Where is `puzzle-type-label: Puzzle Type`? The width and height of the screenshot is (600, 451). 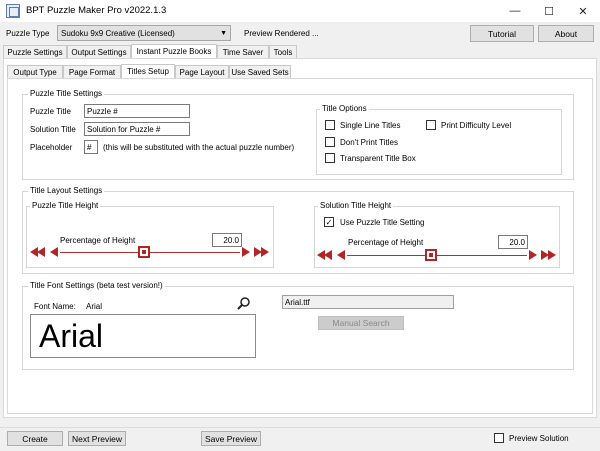
puzzle-type-label: Puzzle Type is located at coordinates (28, 33).